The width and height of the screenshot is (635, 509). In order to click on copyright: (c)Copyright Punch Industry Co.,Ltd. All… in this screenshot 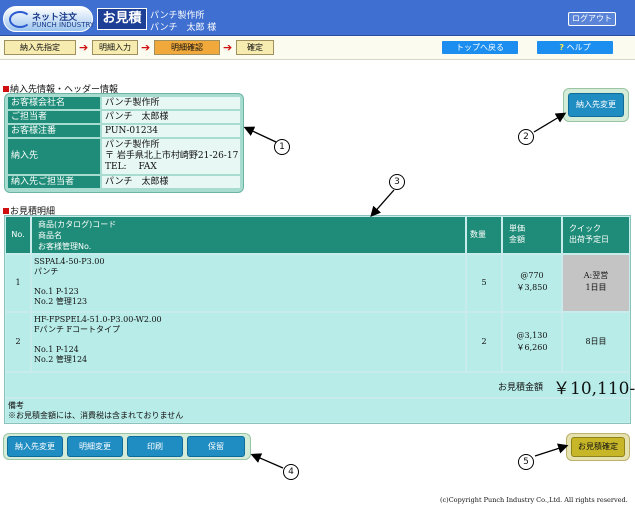, I will do `click(534, 500)`.